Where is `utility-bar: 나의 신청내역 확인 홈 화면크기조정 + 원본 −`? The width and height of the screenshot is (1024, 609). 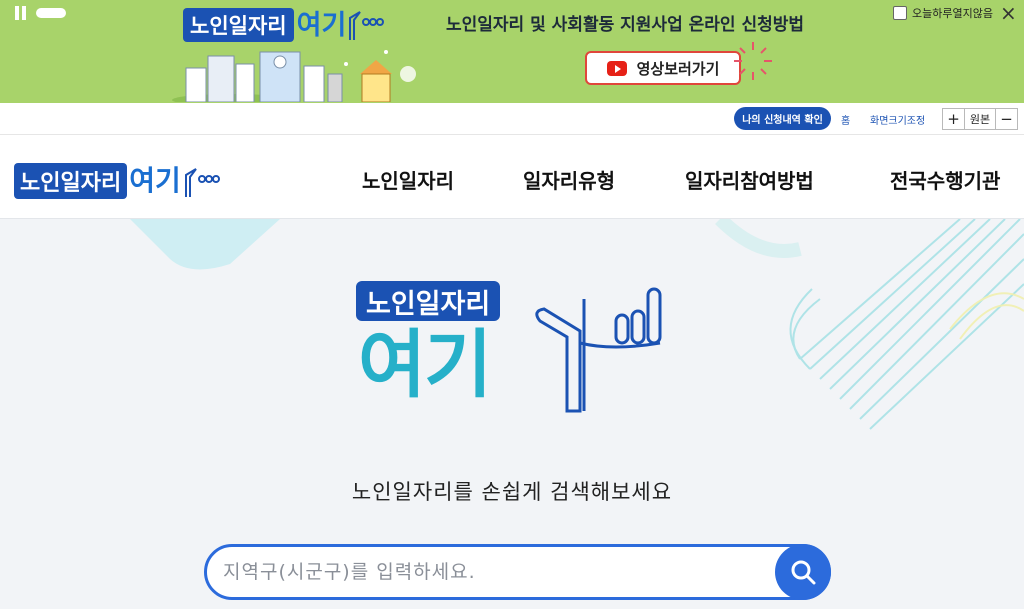 utility-bar: 나의 신청내역 확인 홈 화면크기조정 + 원본 − is located at coordinates (512, 119).